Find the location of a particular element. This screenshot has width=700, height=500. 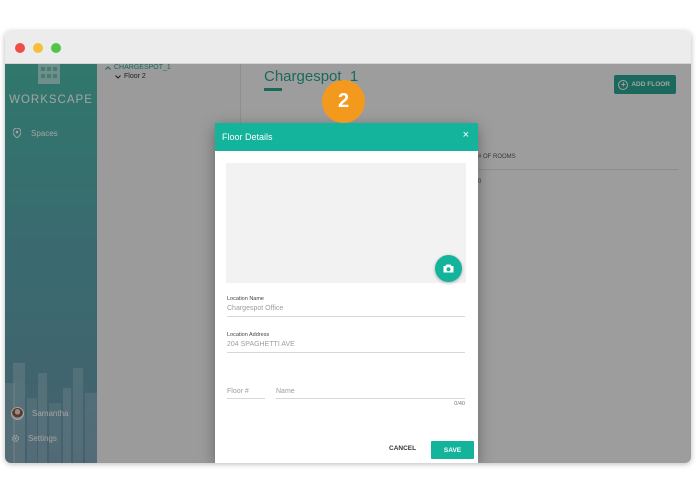

floor-name-underline is located at coordinates (370, 398).